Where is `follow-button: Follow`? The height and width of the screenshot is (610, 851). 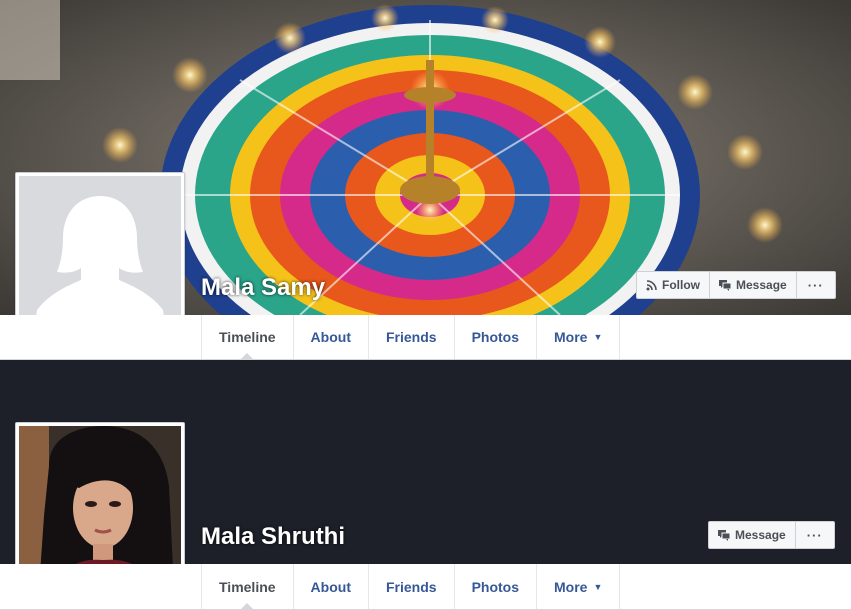
follow-button: Follow is located at coordinates (673, 285).